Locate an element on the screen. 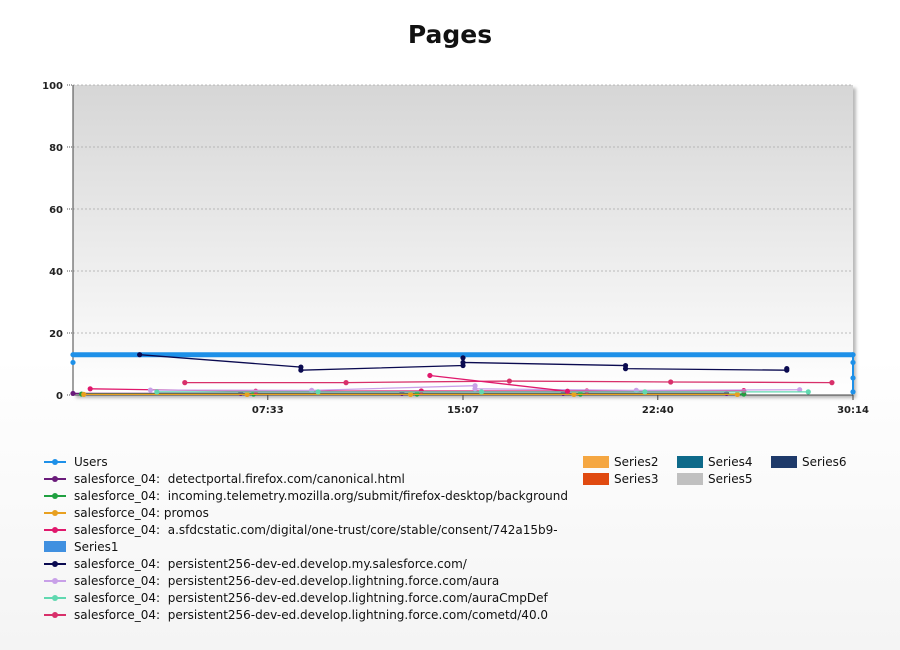  legend-item: Series5 is located at coordinates (724, 478).